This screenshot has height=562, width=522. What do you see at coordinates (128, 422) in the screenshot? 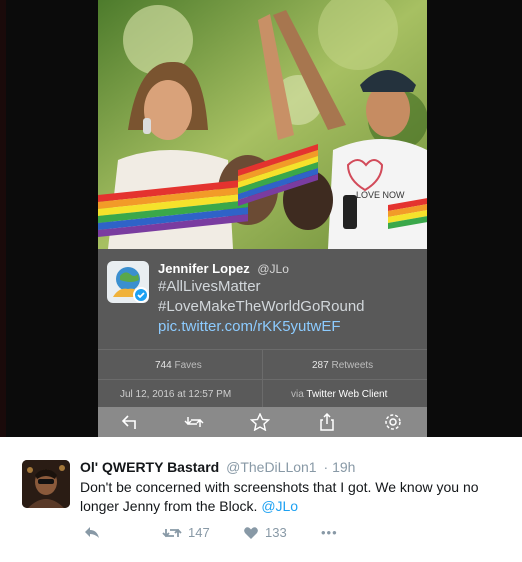
I see `reply-arrow-icon` at bounding box center [128, 422].